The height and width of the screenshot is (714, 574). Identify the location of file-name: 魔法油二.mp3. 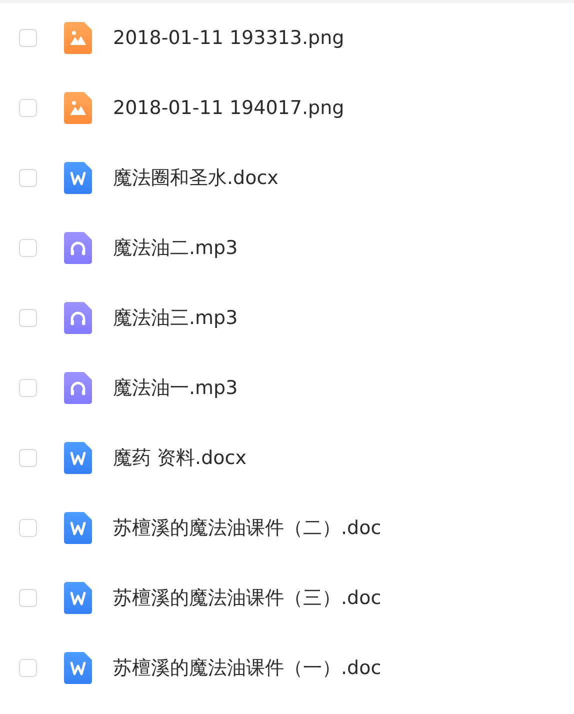
(175, 248).